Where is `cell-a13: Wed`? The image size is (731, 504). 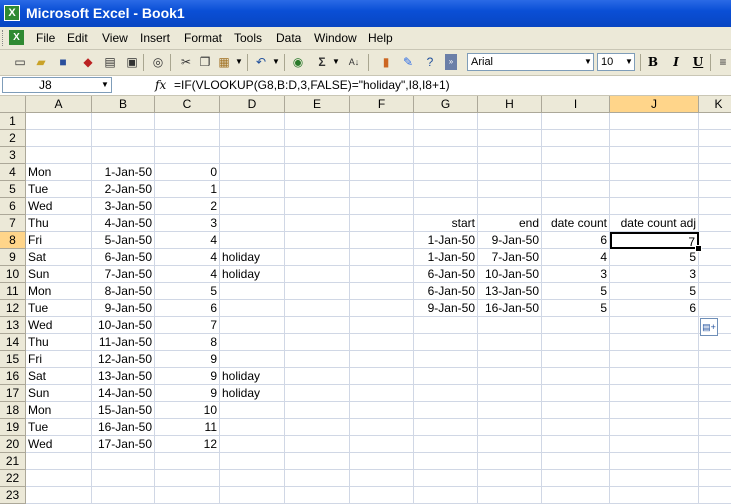
cell-a13: Wed is located at coordinates (59, 325).